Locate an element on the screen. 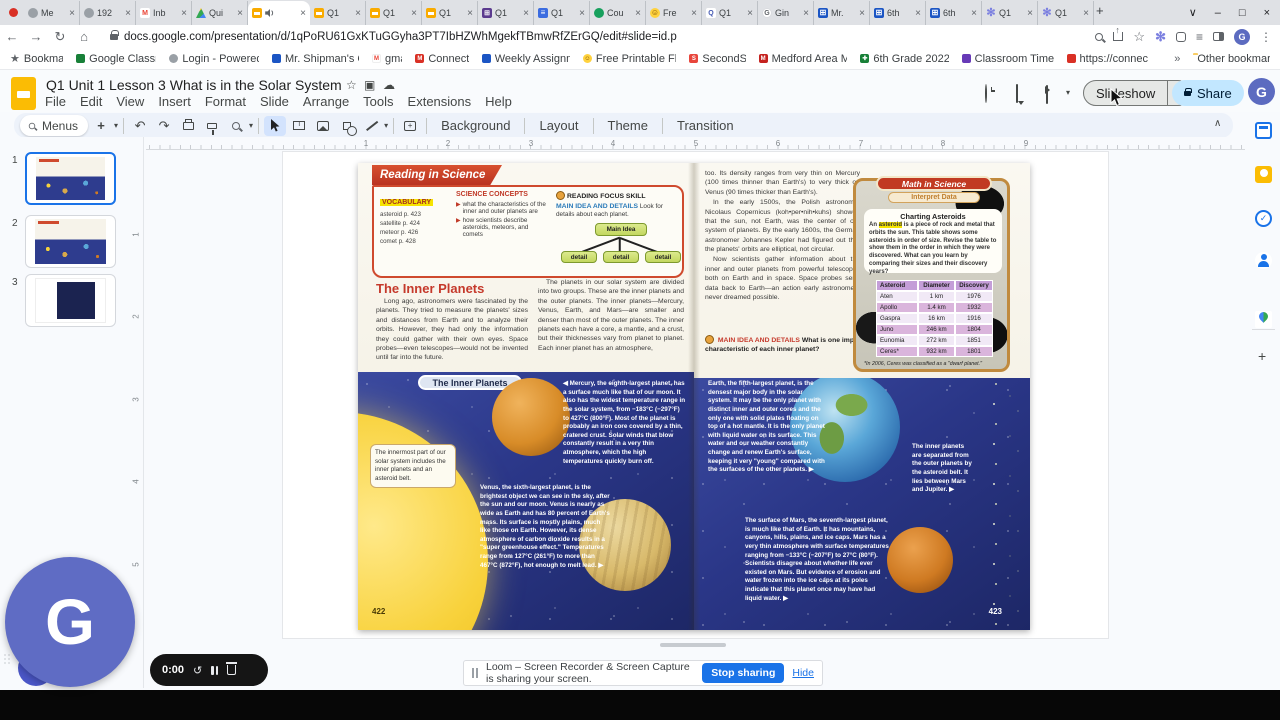  menu-help: Help is located at coordinates (498, 101).